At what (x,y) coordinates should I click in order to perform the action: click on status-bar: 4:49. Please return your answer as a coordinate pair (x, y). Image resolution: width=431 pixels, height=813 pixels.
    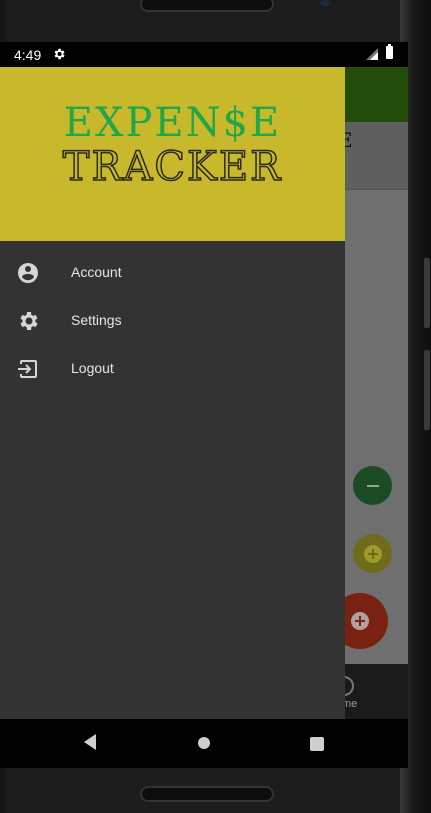
    Looking at the image, I should click on (204, 54).